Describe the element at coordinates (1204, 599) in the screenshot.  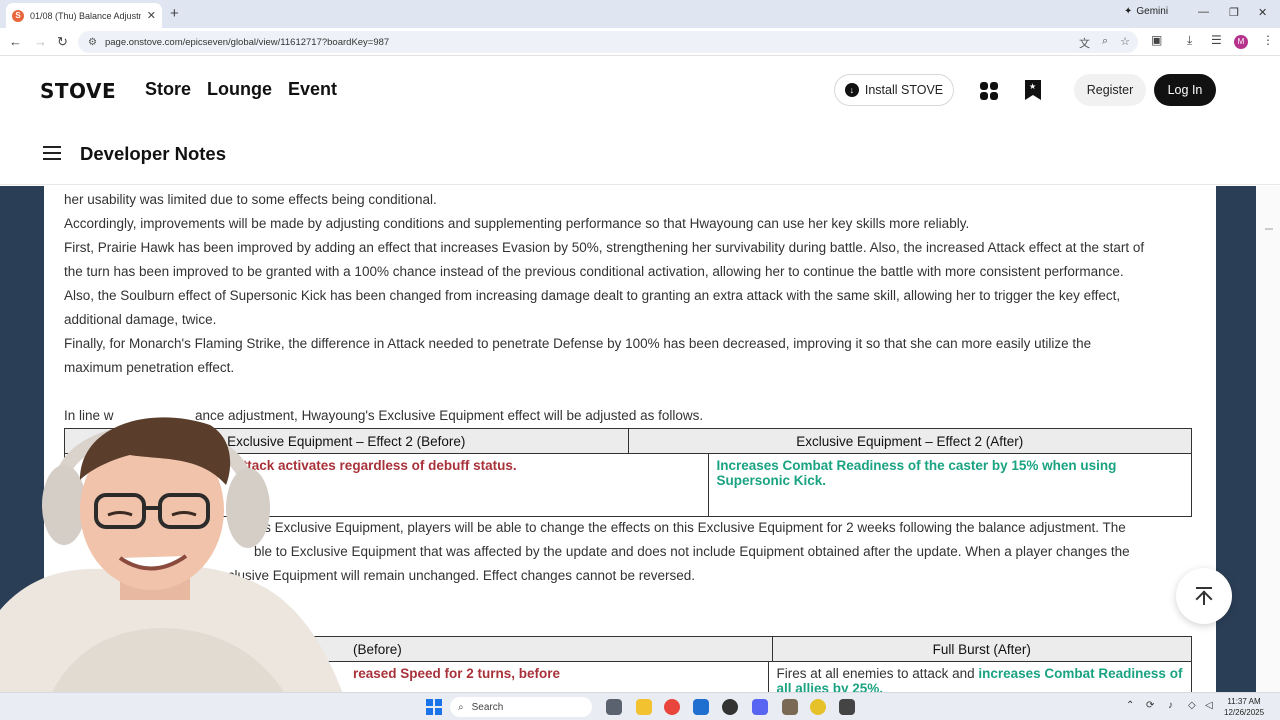
I see `arrow-up-head` at that location.